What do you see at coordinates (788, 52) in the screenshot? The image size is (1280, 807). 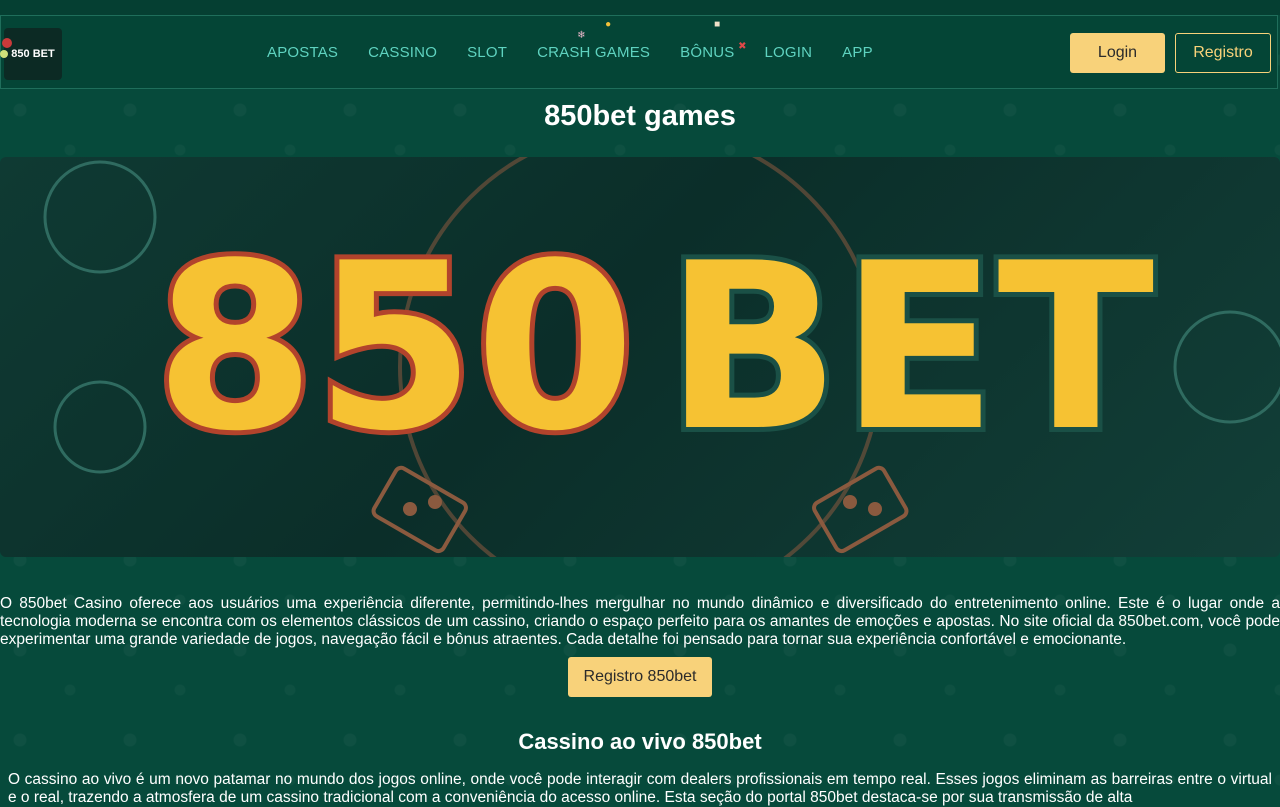 I see `nav-login: LOGIN` at bounding box center [788, 52].